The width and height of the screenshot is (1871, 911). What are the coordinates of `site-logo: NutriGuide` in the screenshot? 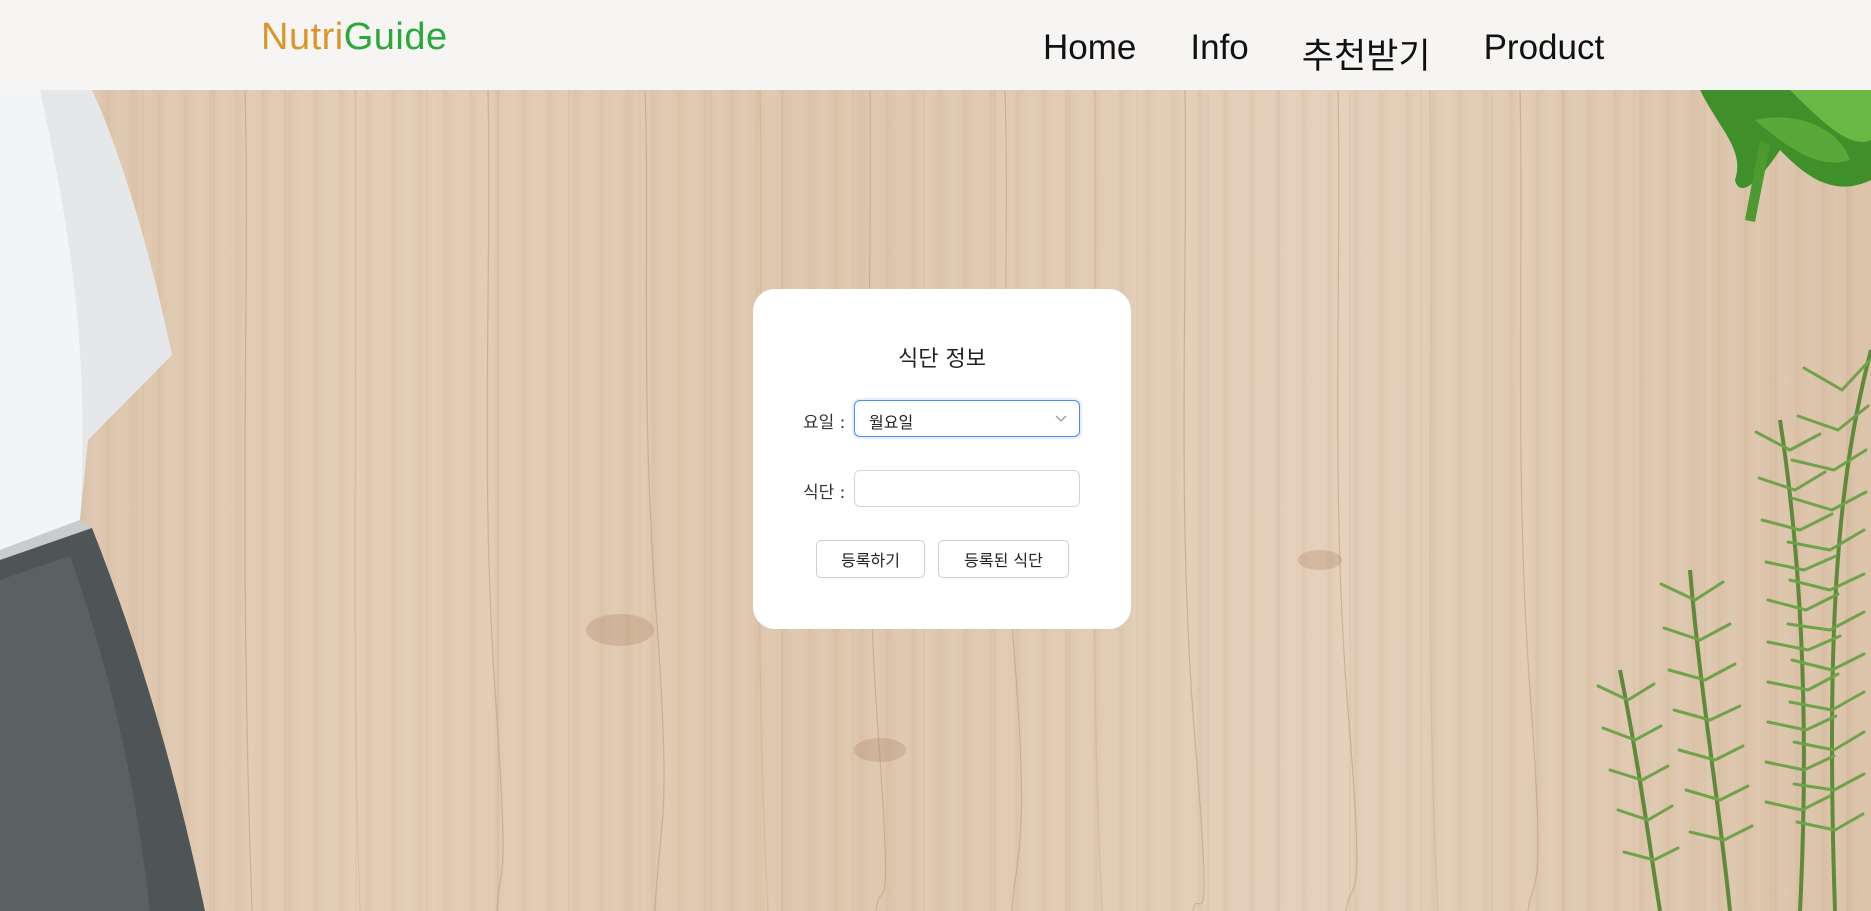 It's located at (354, 37).